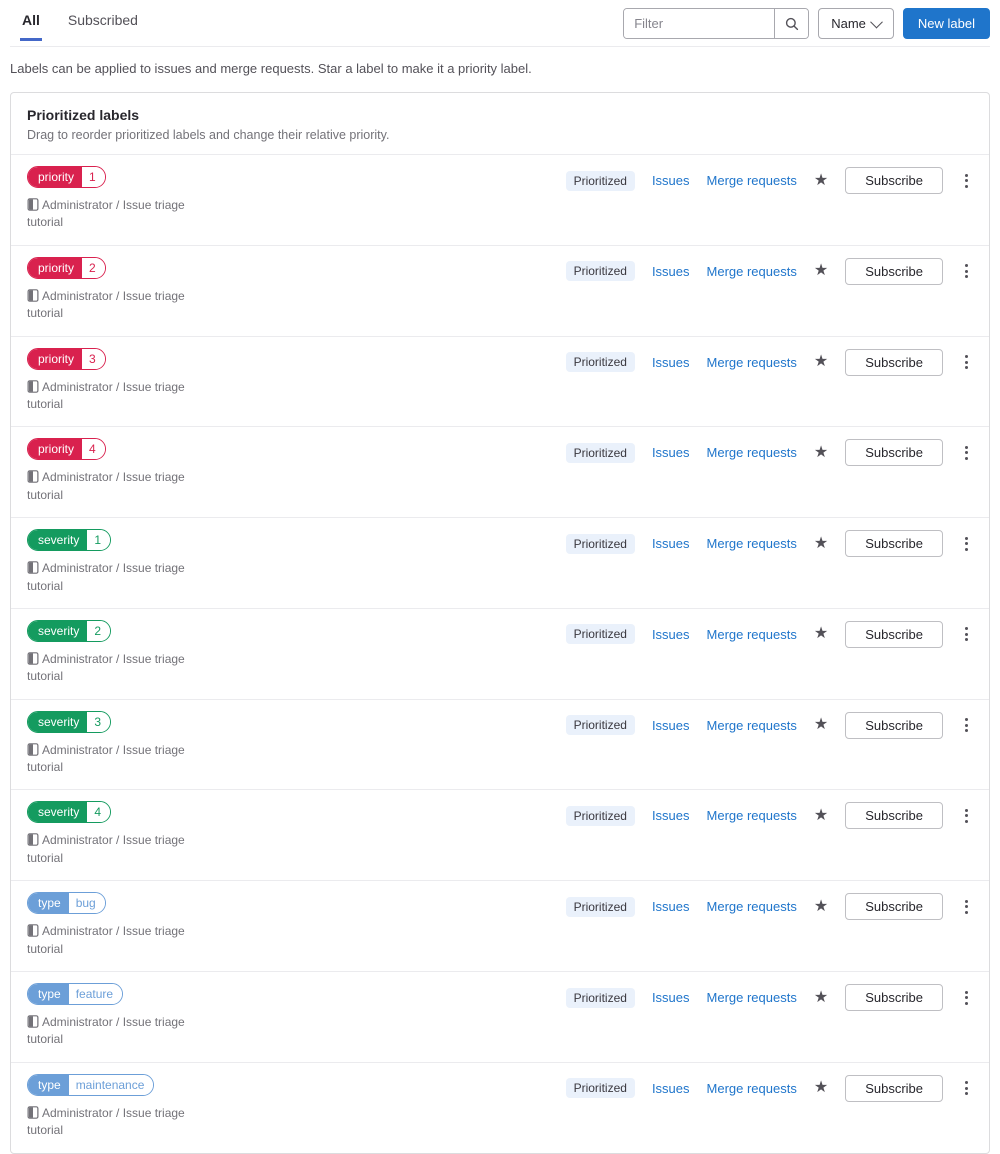  I want to click on tab-all: All, so click(31, 24).